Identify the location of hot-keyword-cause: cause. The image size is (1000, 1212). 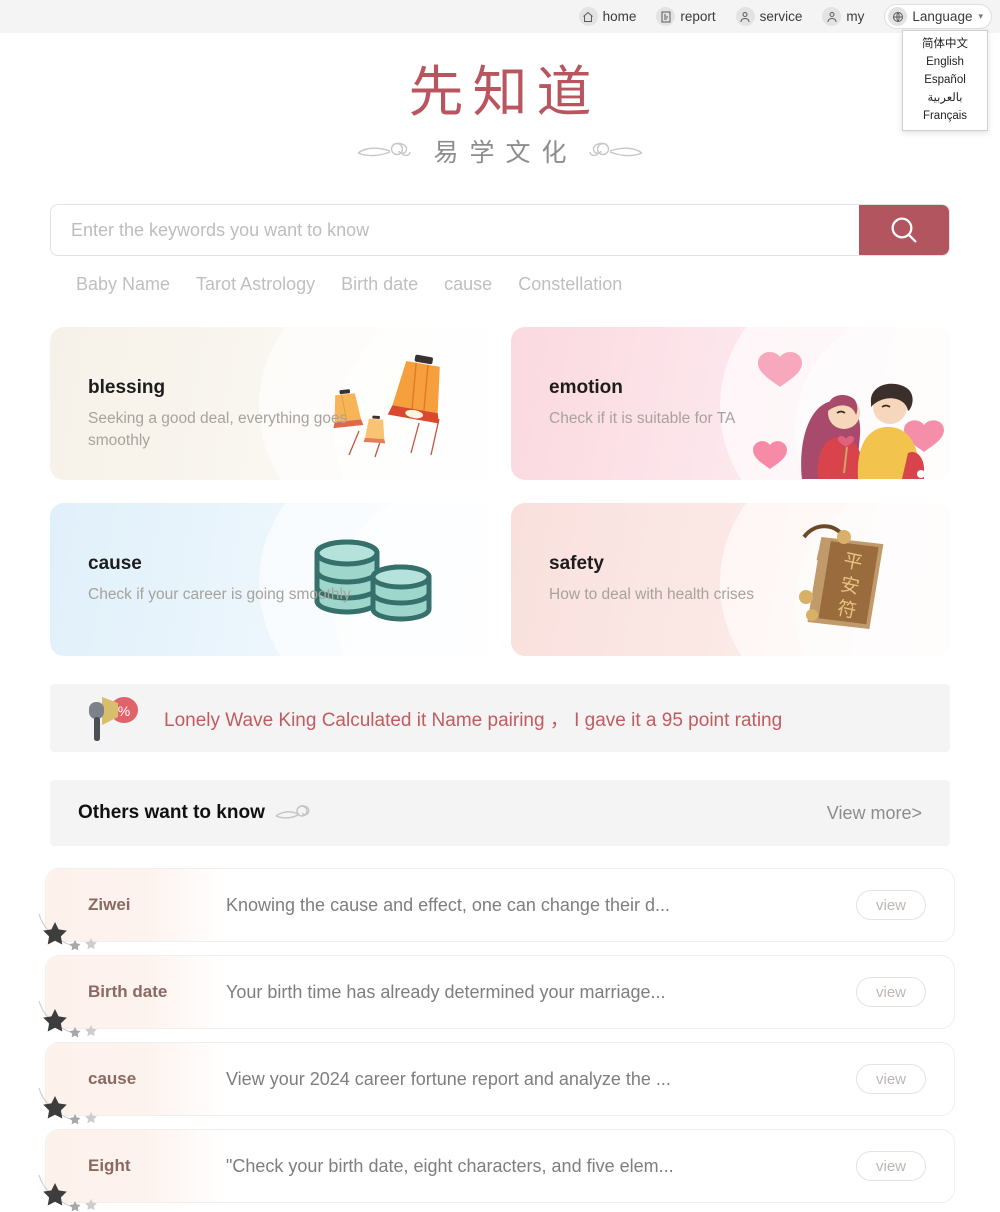
(468, 284).